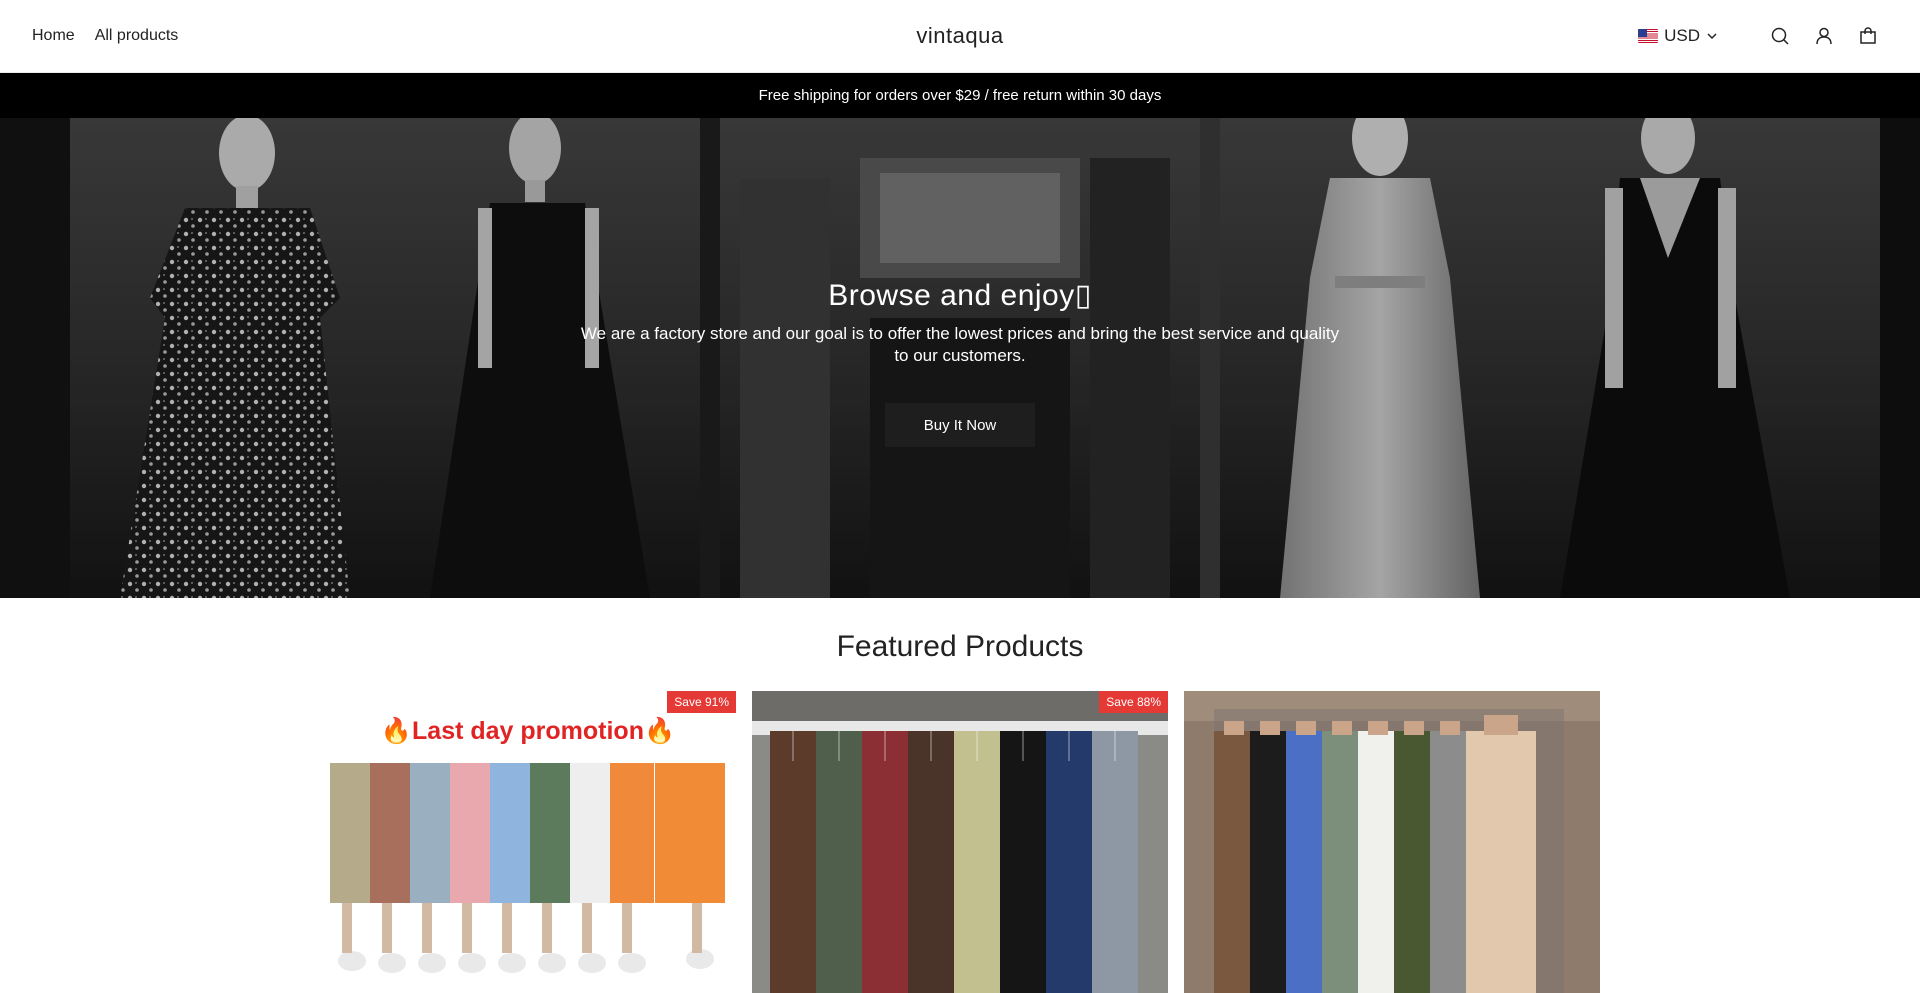 The height and width of the screenshot is (993, 1920). I want to click on product-image: 🔥Last day promotion🔥, so click(528, 842).